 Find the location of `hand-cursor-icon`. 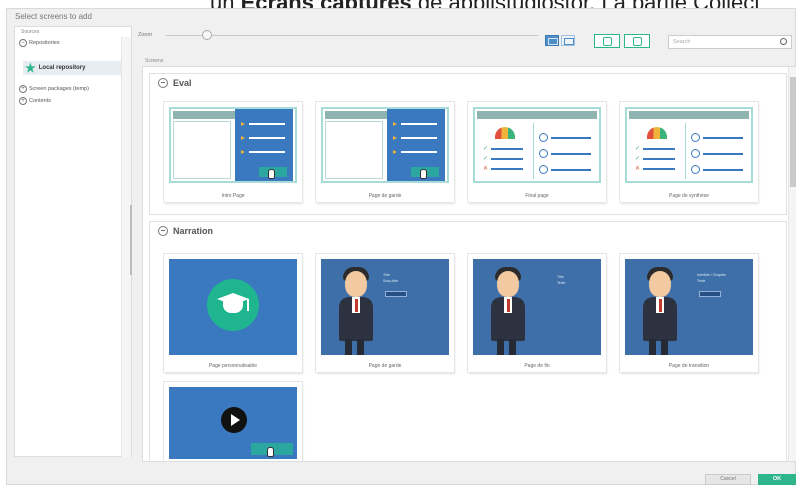

hand-cursor-icon is located at coordinates (270, 452).